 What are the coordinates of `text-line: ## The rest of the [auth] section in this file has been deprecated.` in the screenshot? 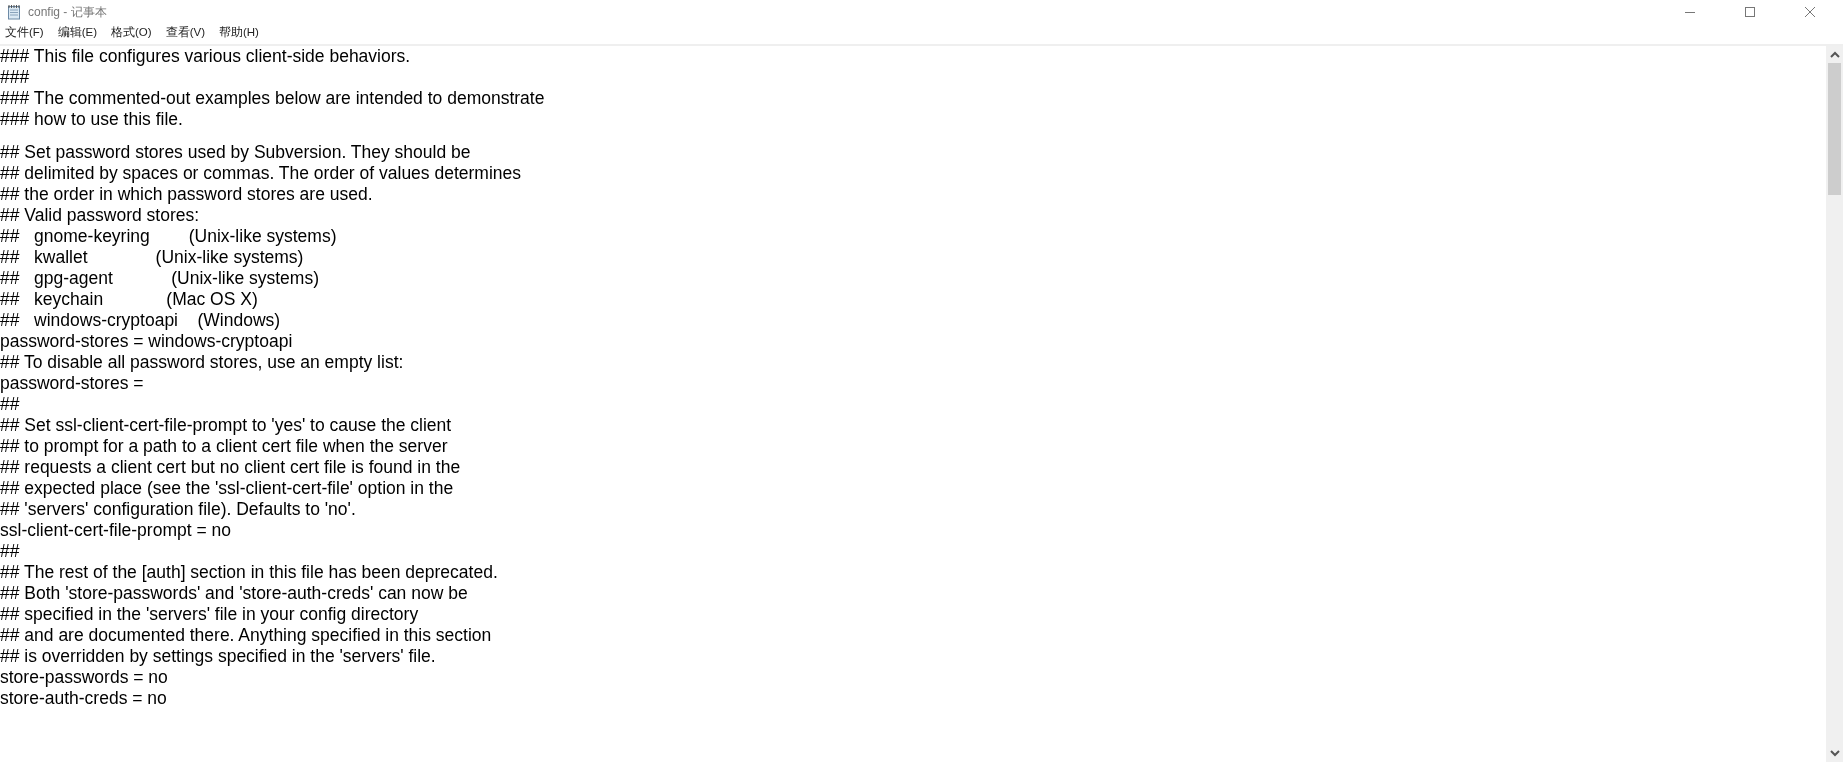 It's located at (249, 572).